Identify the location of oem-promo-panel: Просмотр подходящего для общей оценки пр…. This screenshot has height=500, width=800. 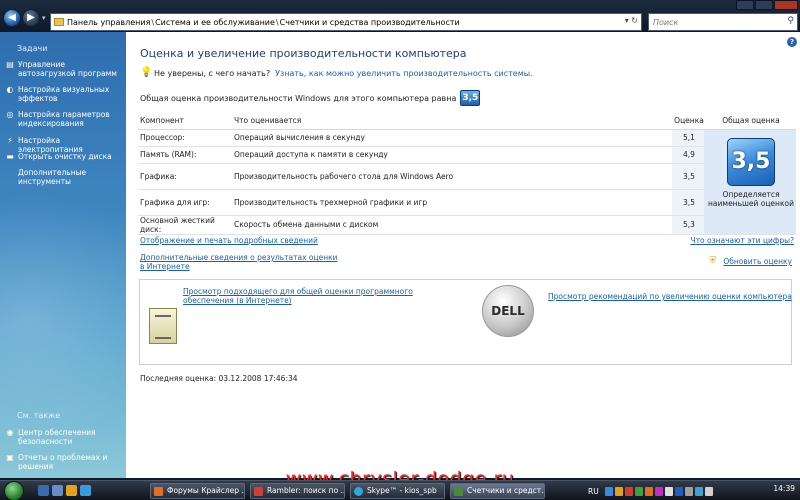
(465, 322).